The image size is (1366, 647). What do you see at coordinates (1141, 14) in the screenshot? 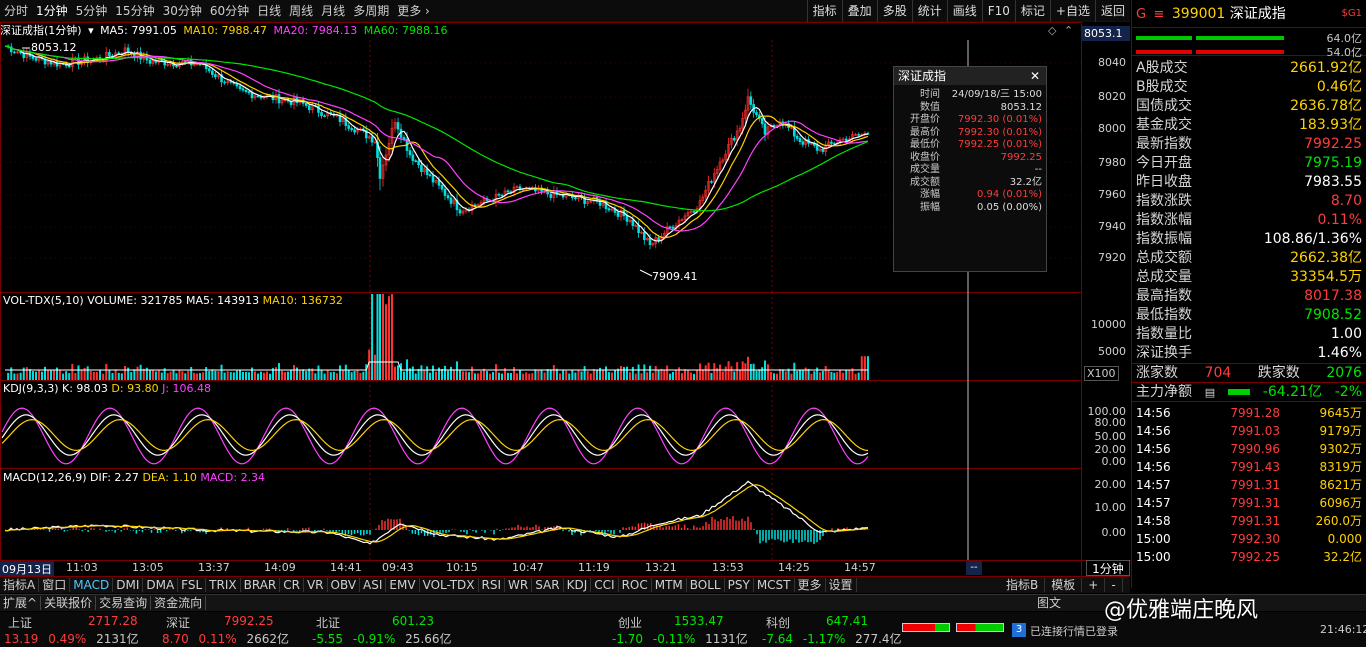
I see `g-icon: G` at bounding box center [1141, 14].